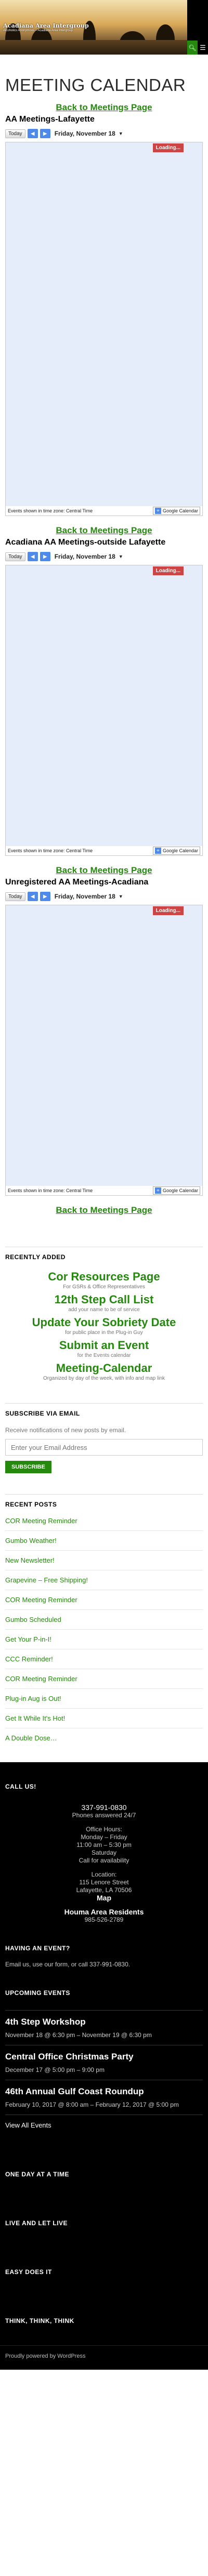  What do you see at coordinates (104, 1852) in the screenshot?
I see `hours-line: Saturday` at bounding box center [104, 1852].